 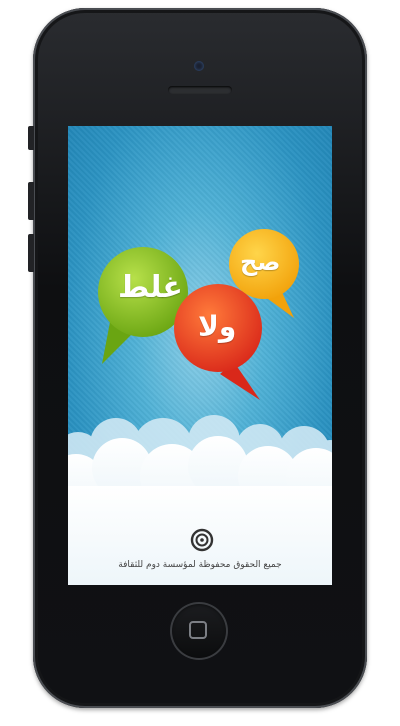 What do you see at coordinates (31, 253) in the screenshot?
I see `volume-down-button` at bounding box center [31, 253].